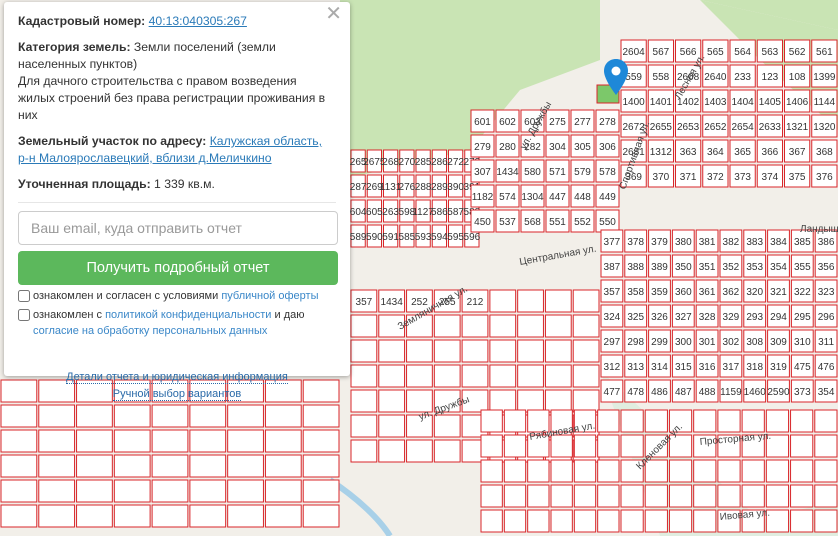  Describe the element at coordinates (358, 236) in the screenshot. I see `parcel: 589` at that location.